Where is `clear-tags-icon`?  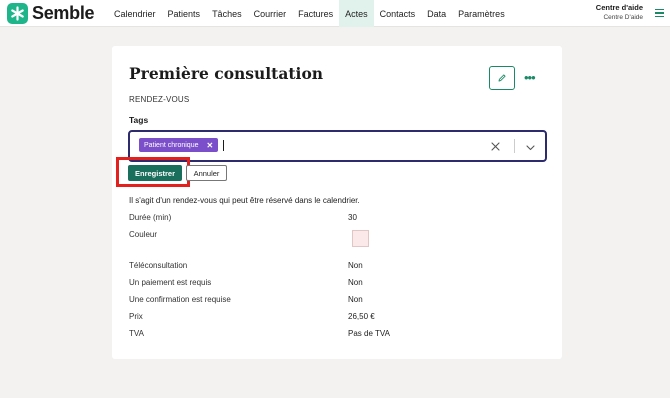 clear-tags-icon is located at coordinates (495, 148).